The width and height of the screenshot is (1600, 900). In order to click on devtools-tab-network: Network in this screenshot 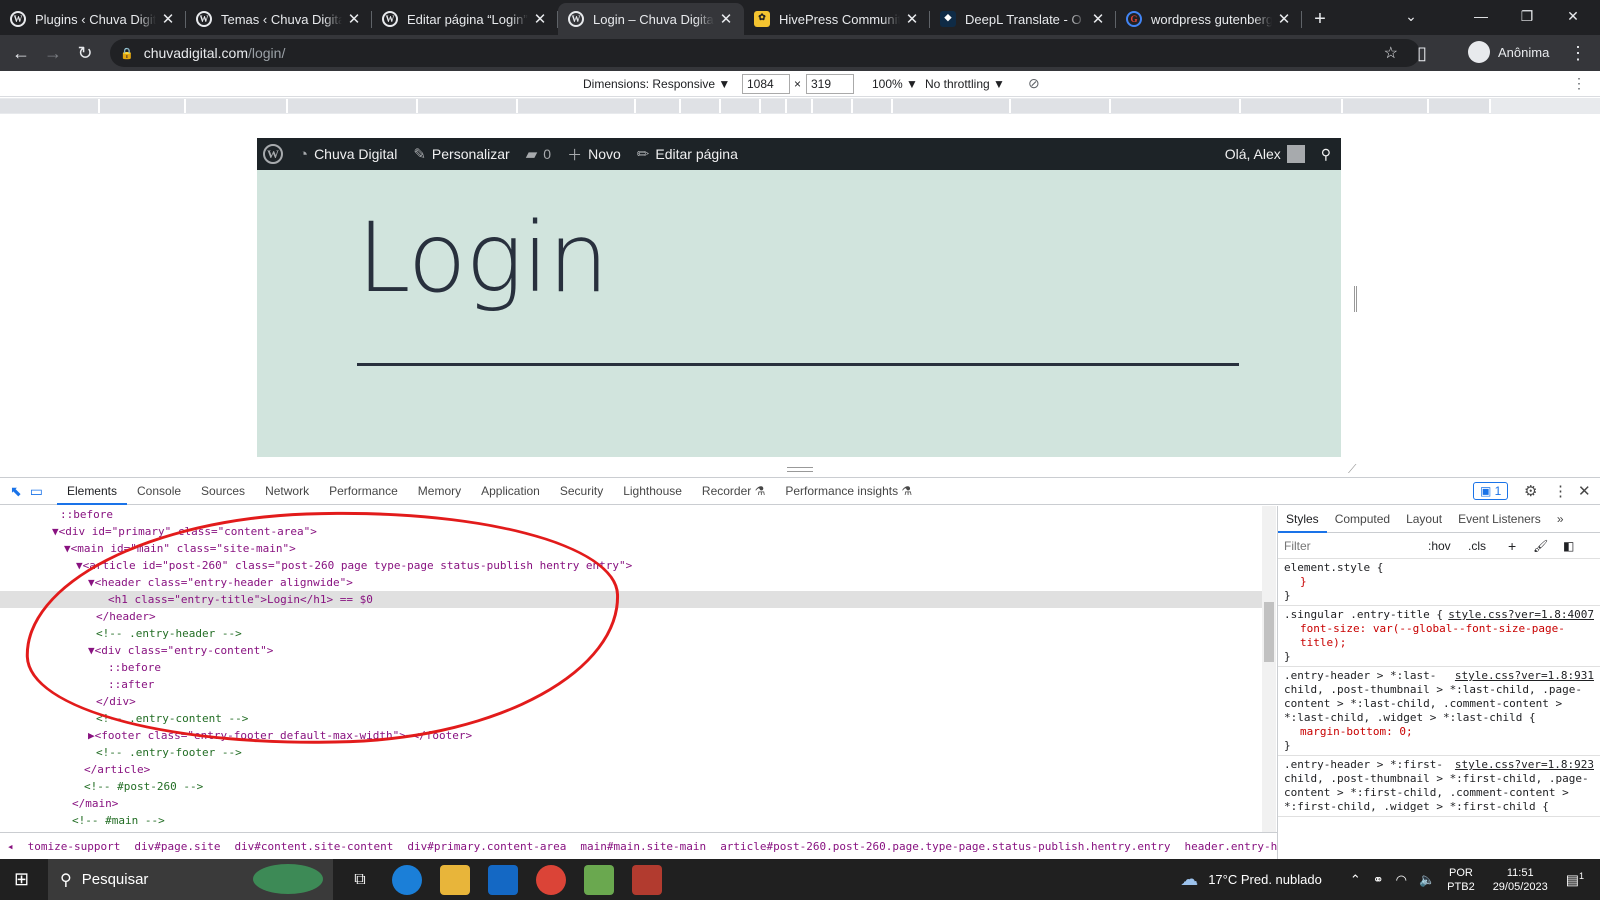, I will do `click(287, 491)`.